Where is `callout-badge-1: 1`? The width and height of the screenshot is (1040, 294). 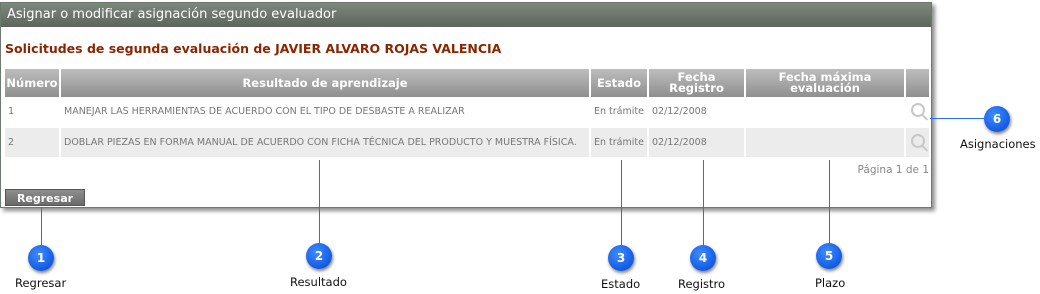
callout-badge-1: 1 is located at coordinates (41, 258).